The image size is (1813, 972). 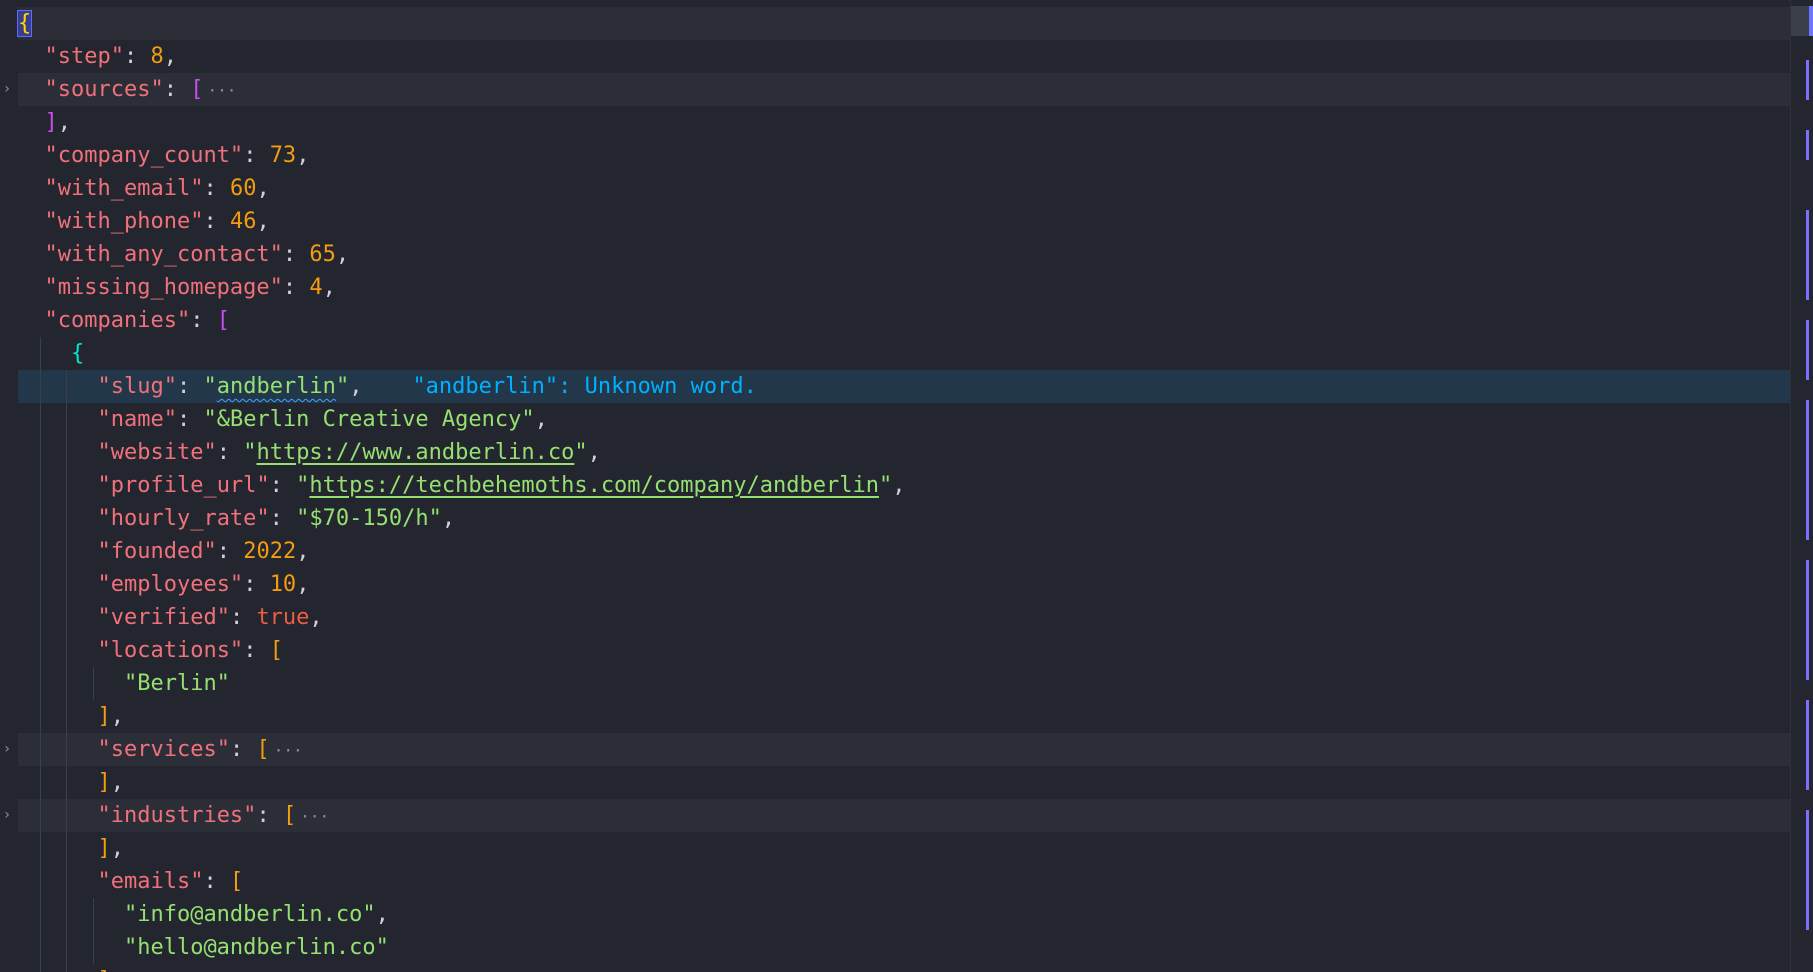 What do you see at coordinates (256, 947) in the screenshot?
I see `json-string: "hello@andberlin.co"` at bounding box center [256, 947].